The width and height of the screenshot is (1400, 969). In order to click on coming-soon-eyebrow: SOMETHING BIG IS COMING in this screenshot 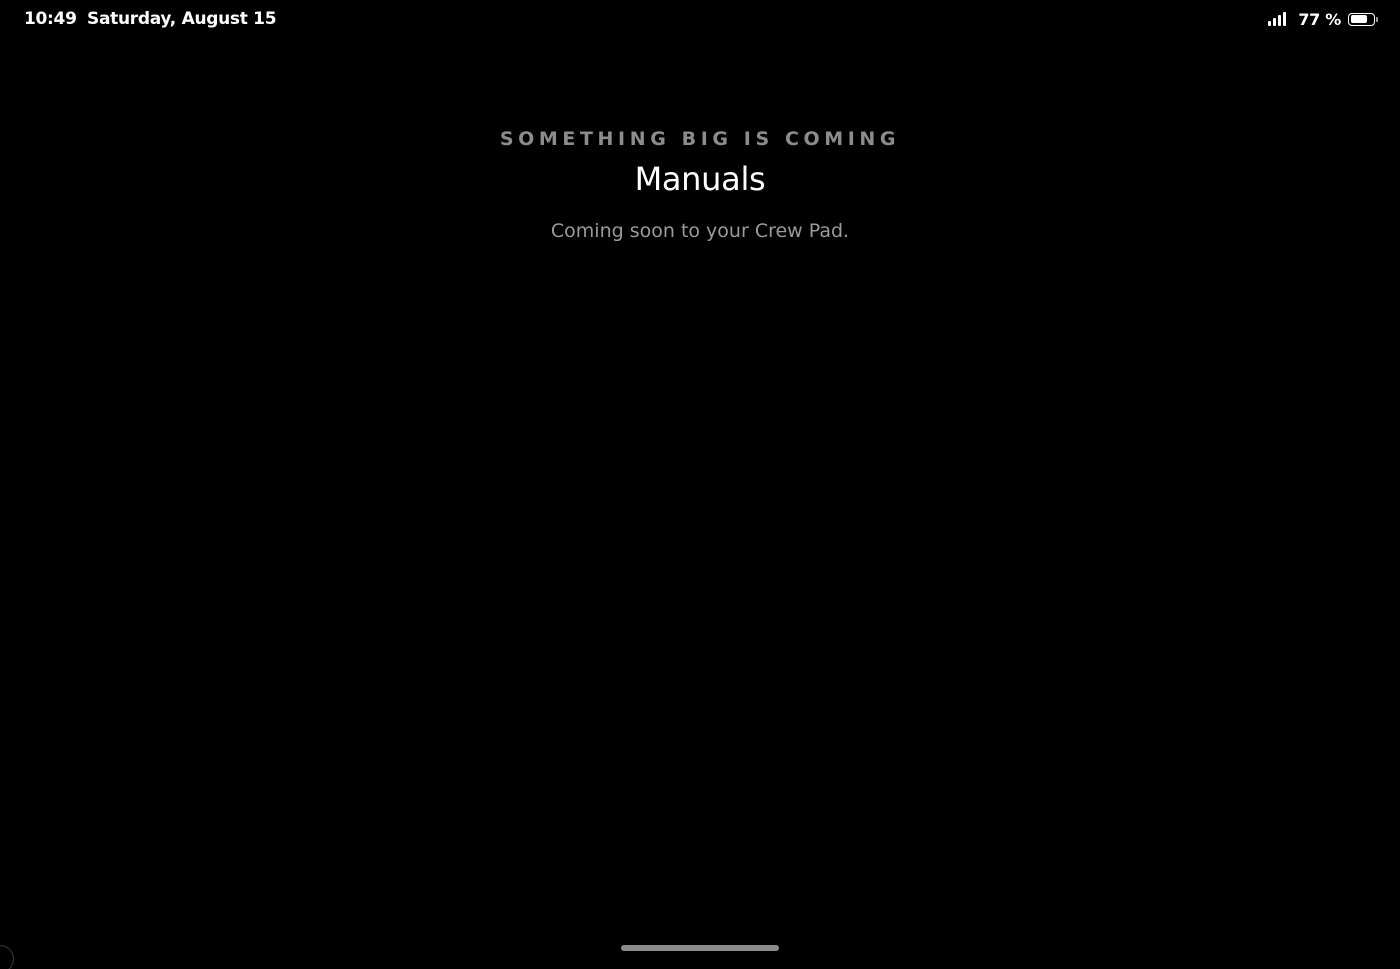, I will do `click(700, 139)`.